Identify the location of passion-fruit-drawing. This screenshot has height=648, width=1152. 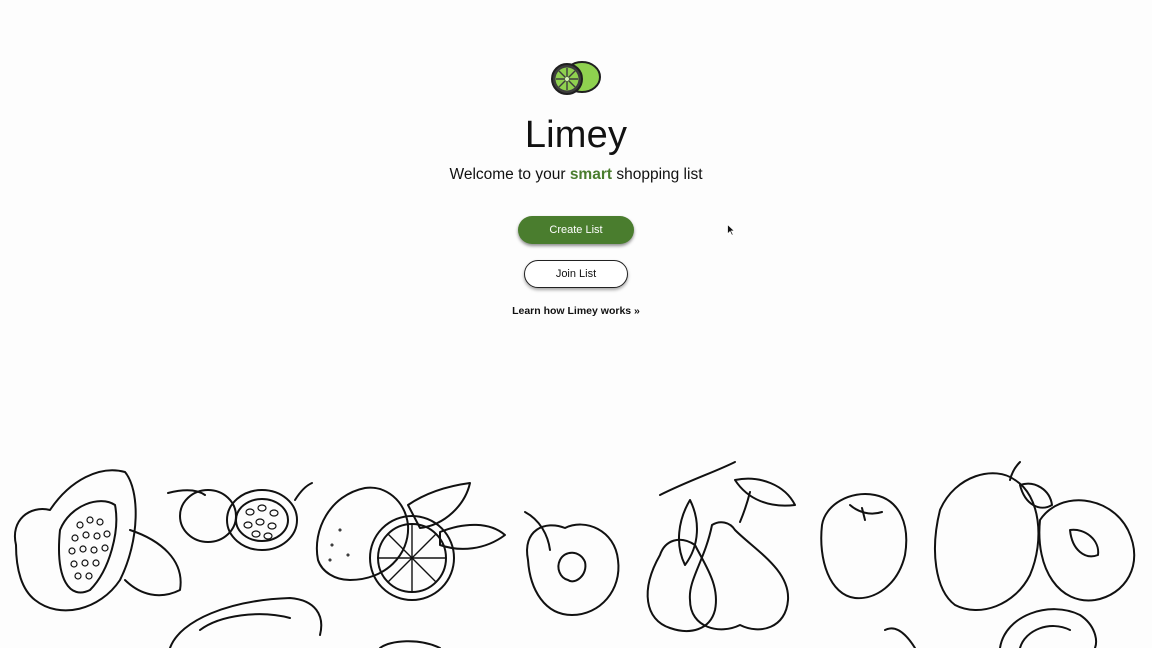
(240, 516).